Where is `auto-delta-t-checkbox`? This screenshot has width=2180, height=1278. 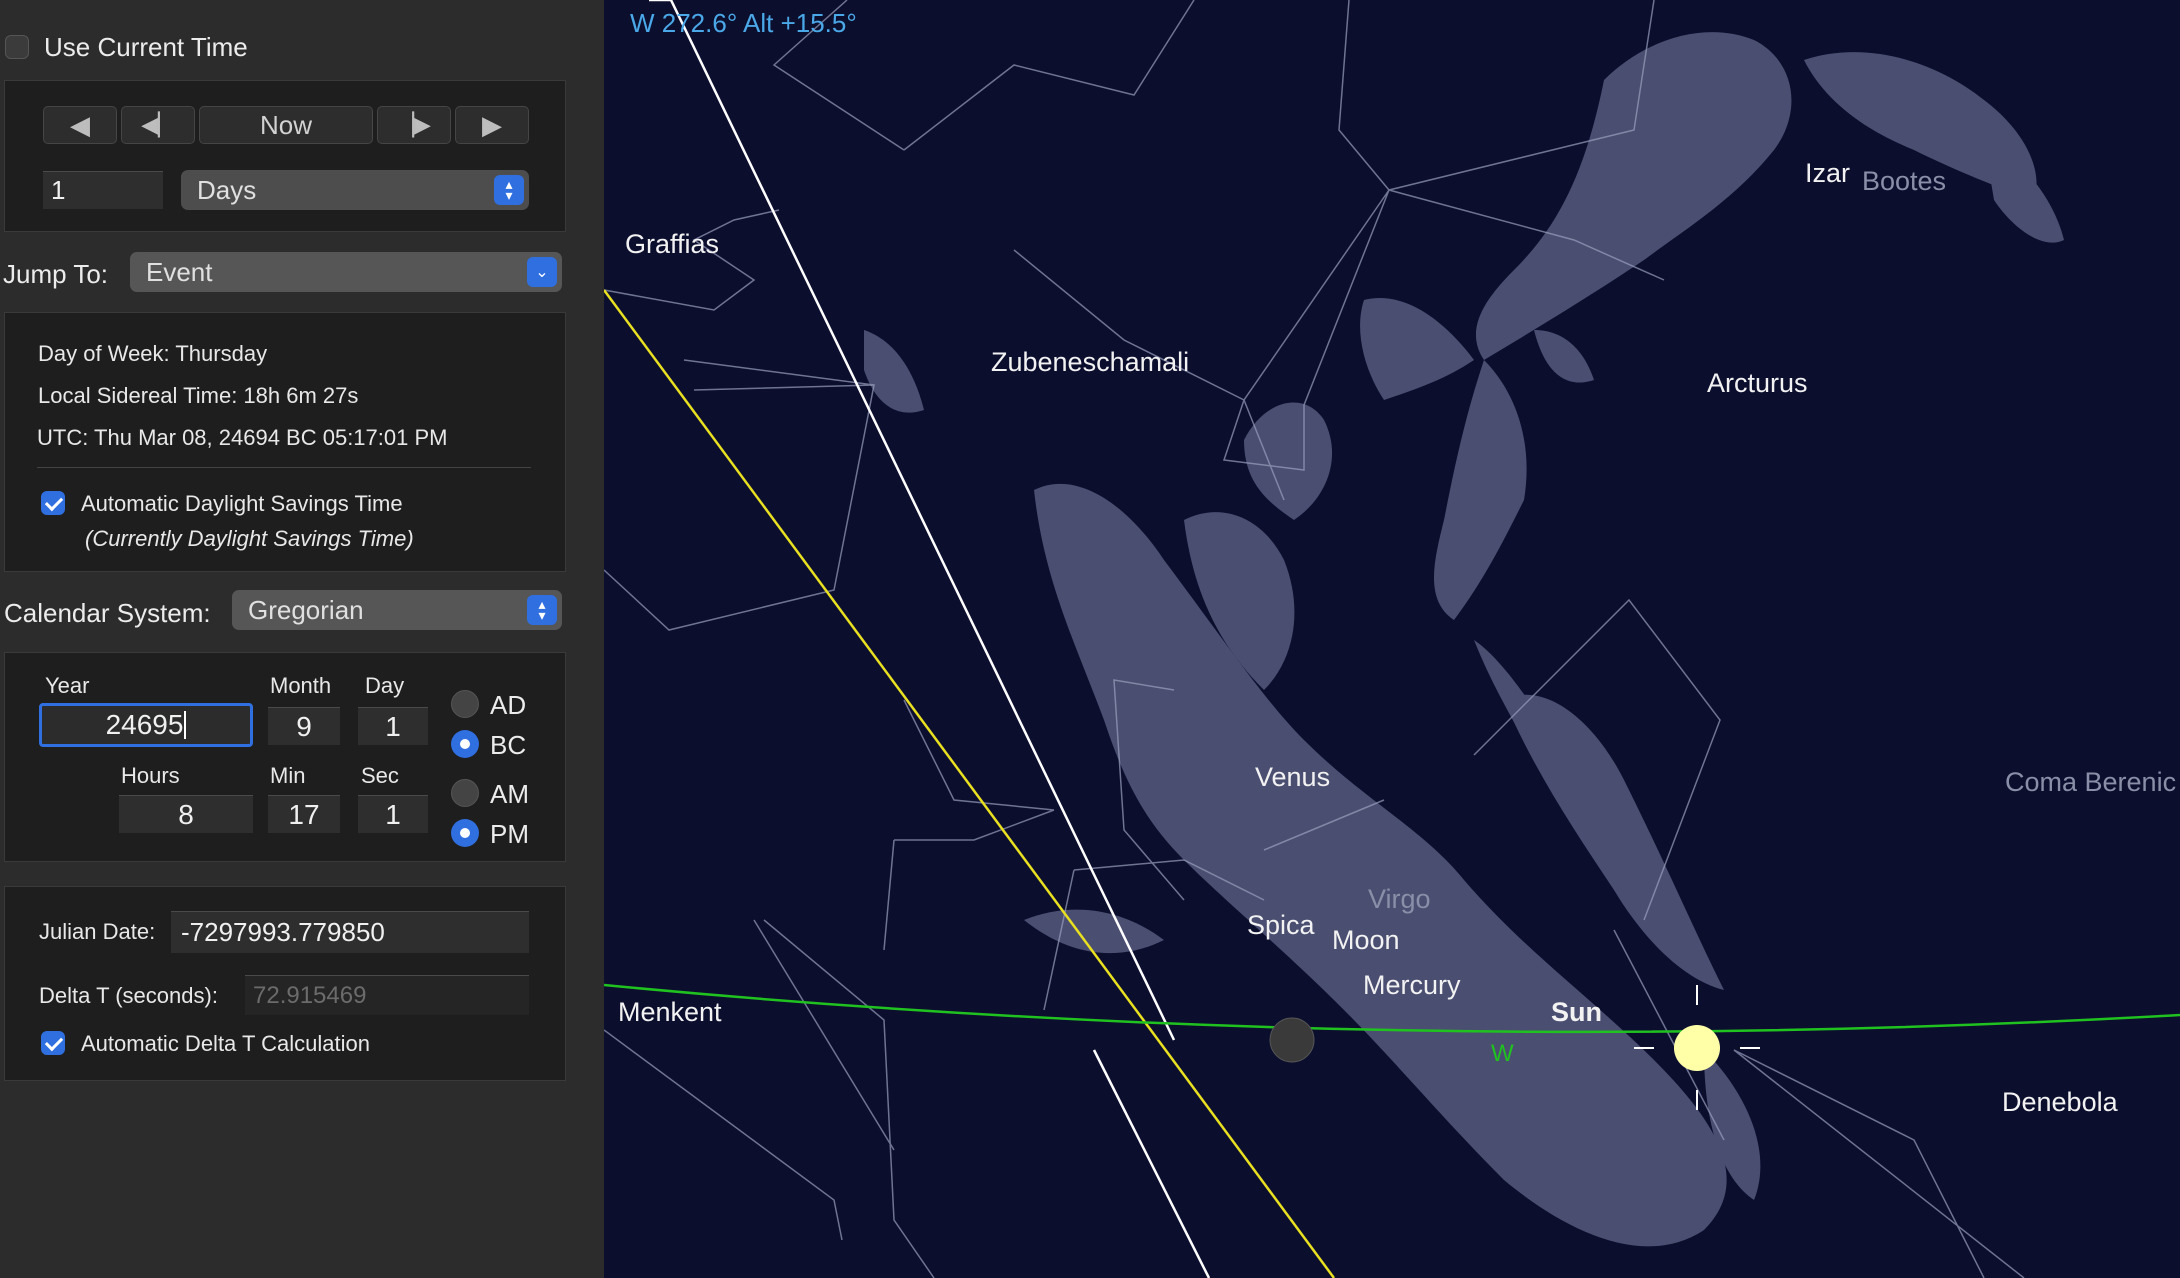 auto-delta-t-checkbox is located at coordinates (53, 1043).